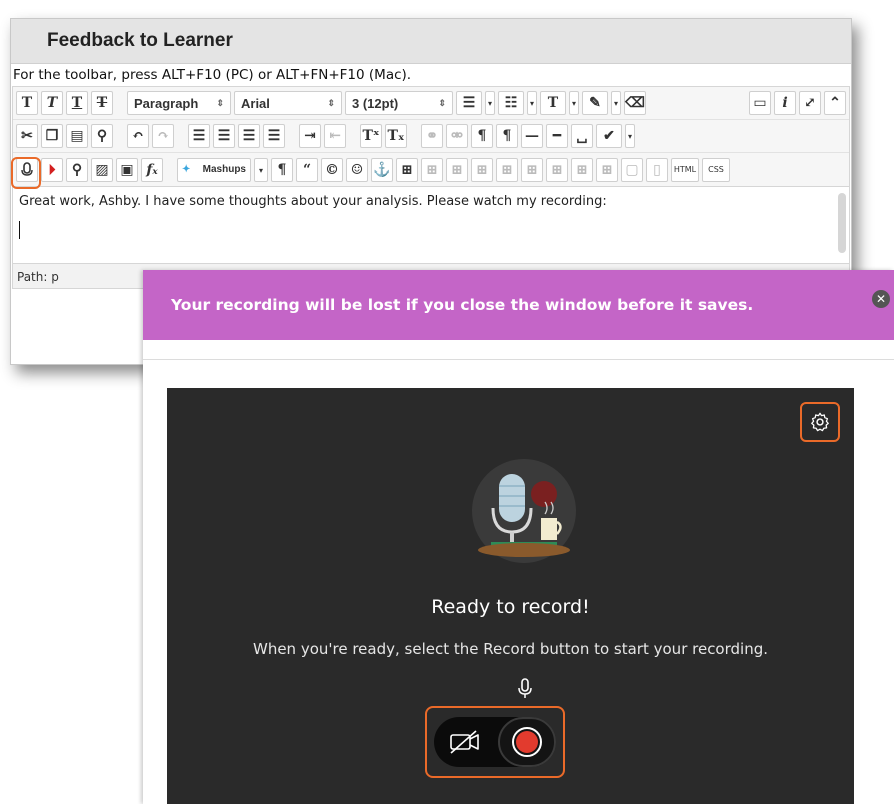 This screenshot has height=804, width=894. What do you see at coordinates (574, 103) in the screenshot?
I see `text-color-dropdown: ▾` at bounding box center [574, 103].